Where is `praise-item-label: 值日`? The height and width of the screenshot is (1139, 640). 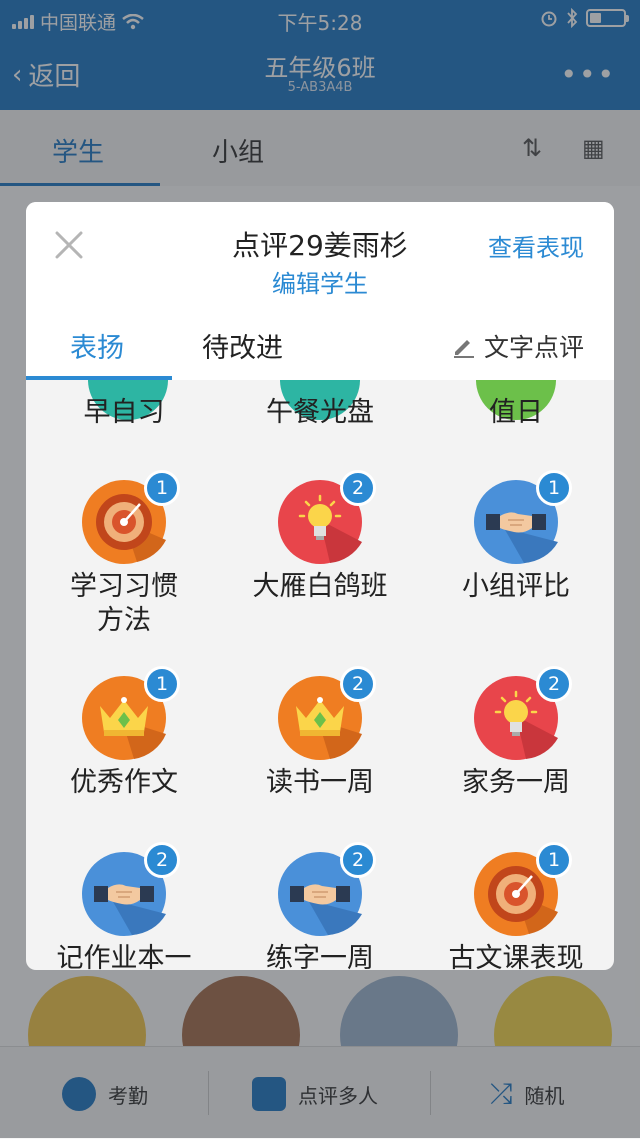 praise-item-label: 值日 is located at coordinates (516, 412).